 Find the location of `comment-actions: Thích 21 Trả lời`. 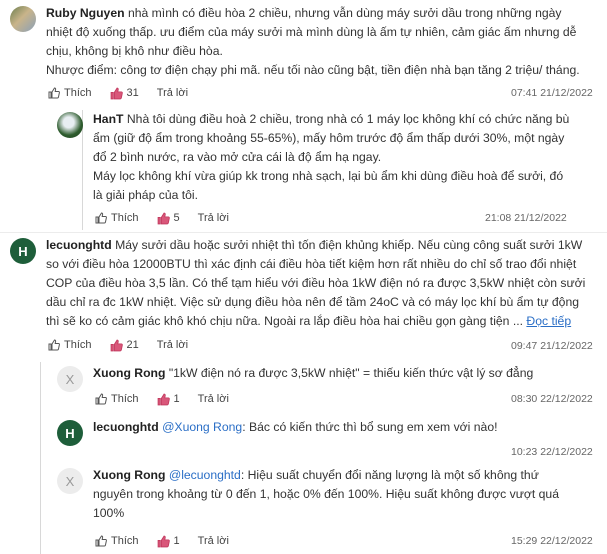

comment-actions: Thích 21 Trả lời is located at coordinates (127, 345).